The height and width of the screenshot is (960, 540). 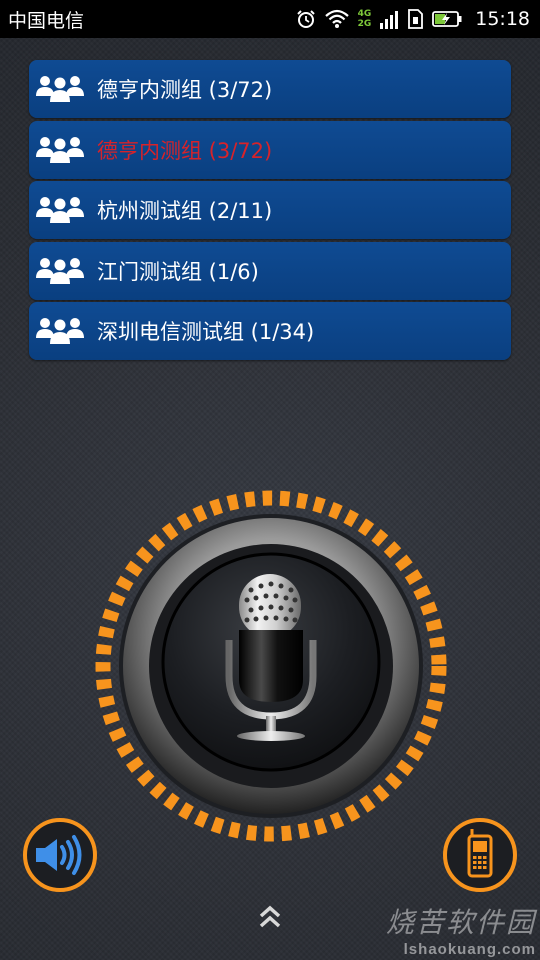 What do you see at coordinates (389, 20) in the screenshot?
I see `signal-icon` at bounding box center [389, 20].